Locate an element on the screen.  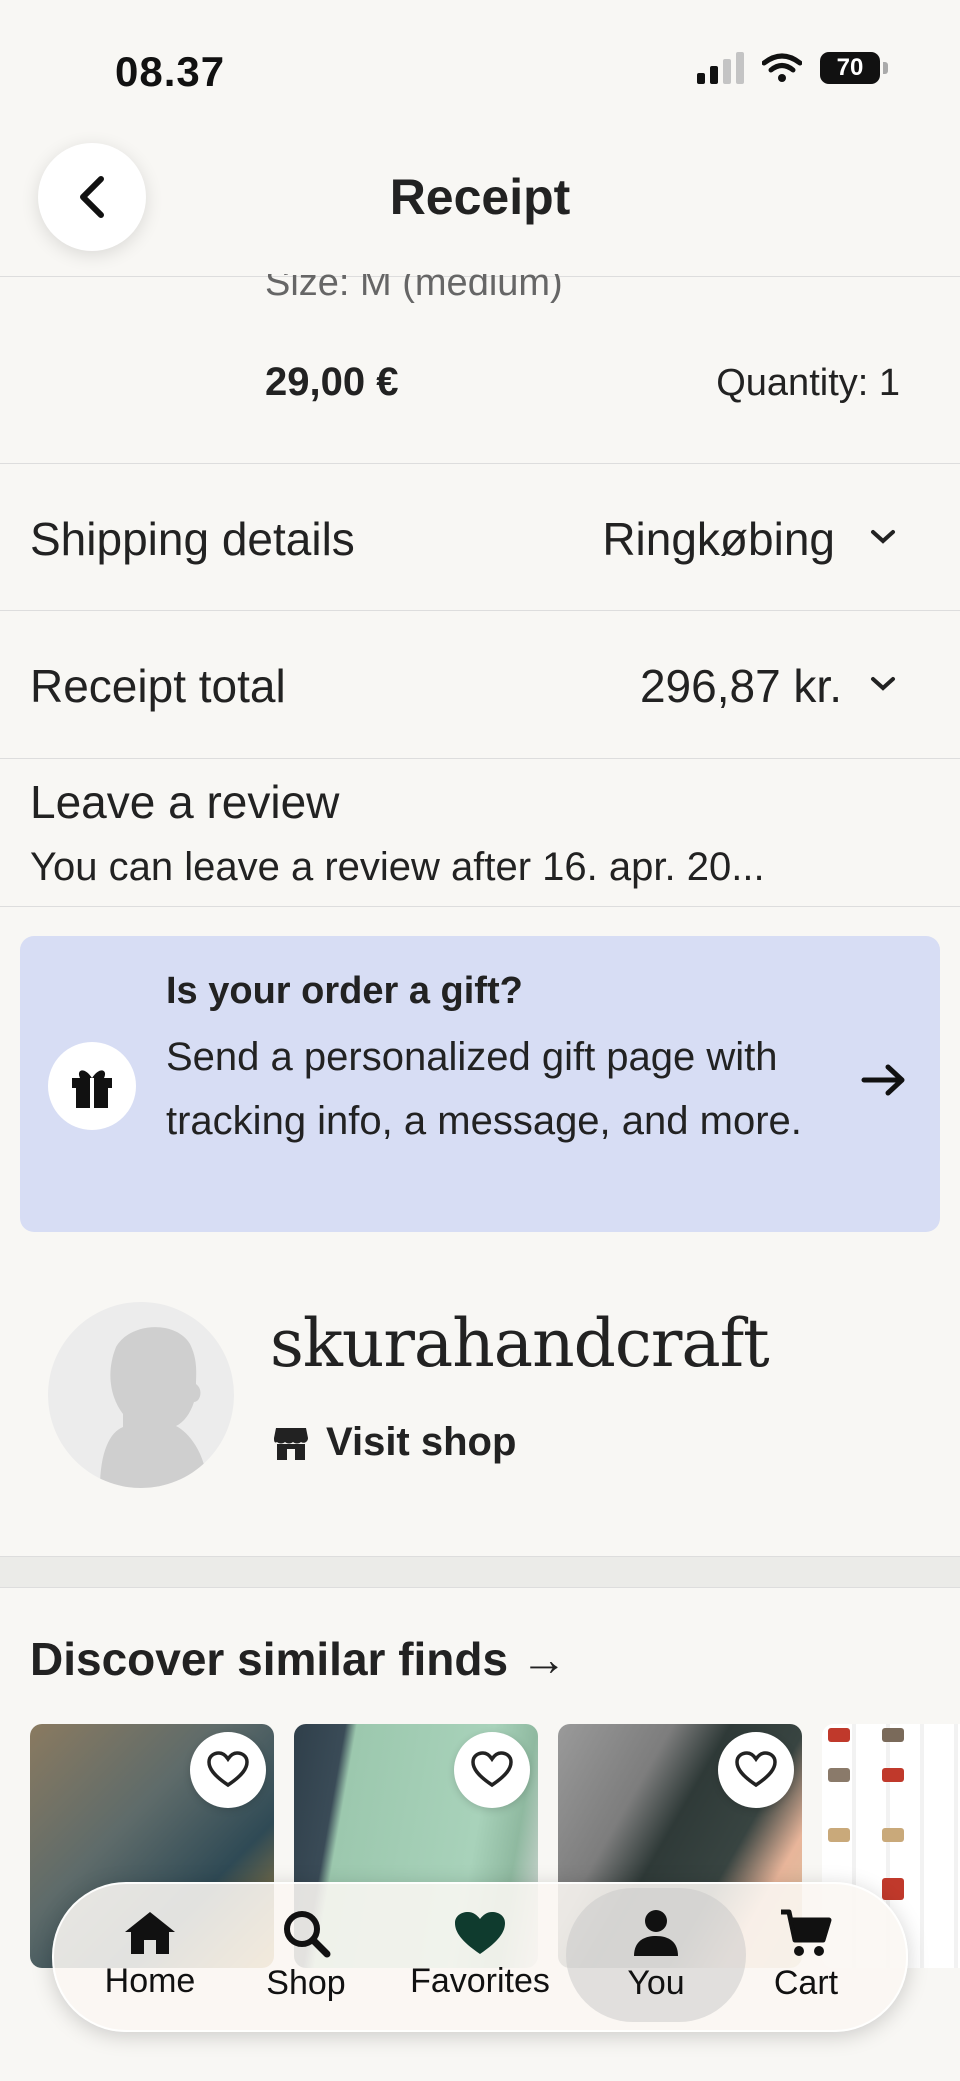
gift-icon is located at coordinates (92, 1086).